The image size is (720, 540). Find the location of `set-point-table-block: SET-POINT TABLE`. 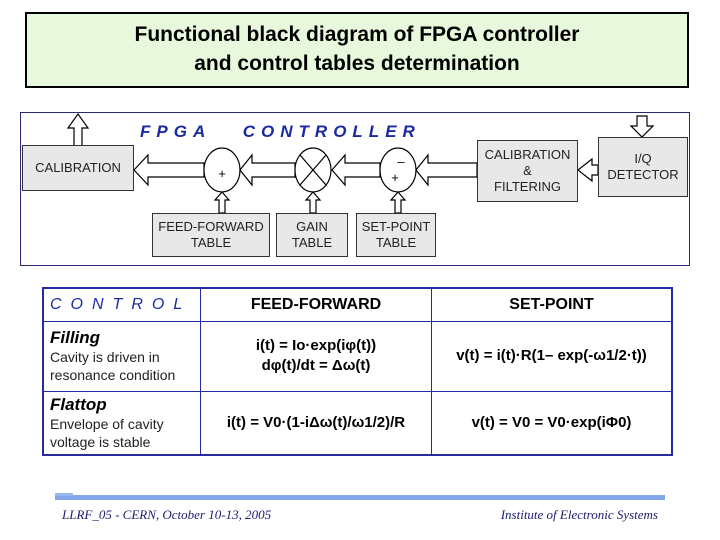

set-point-table-block: SET-POINT TABLE is located at coordinates (396, 235).